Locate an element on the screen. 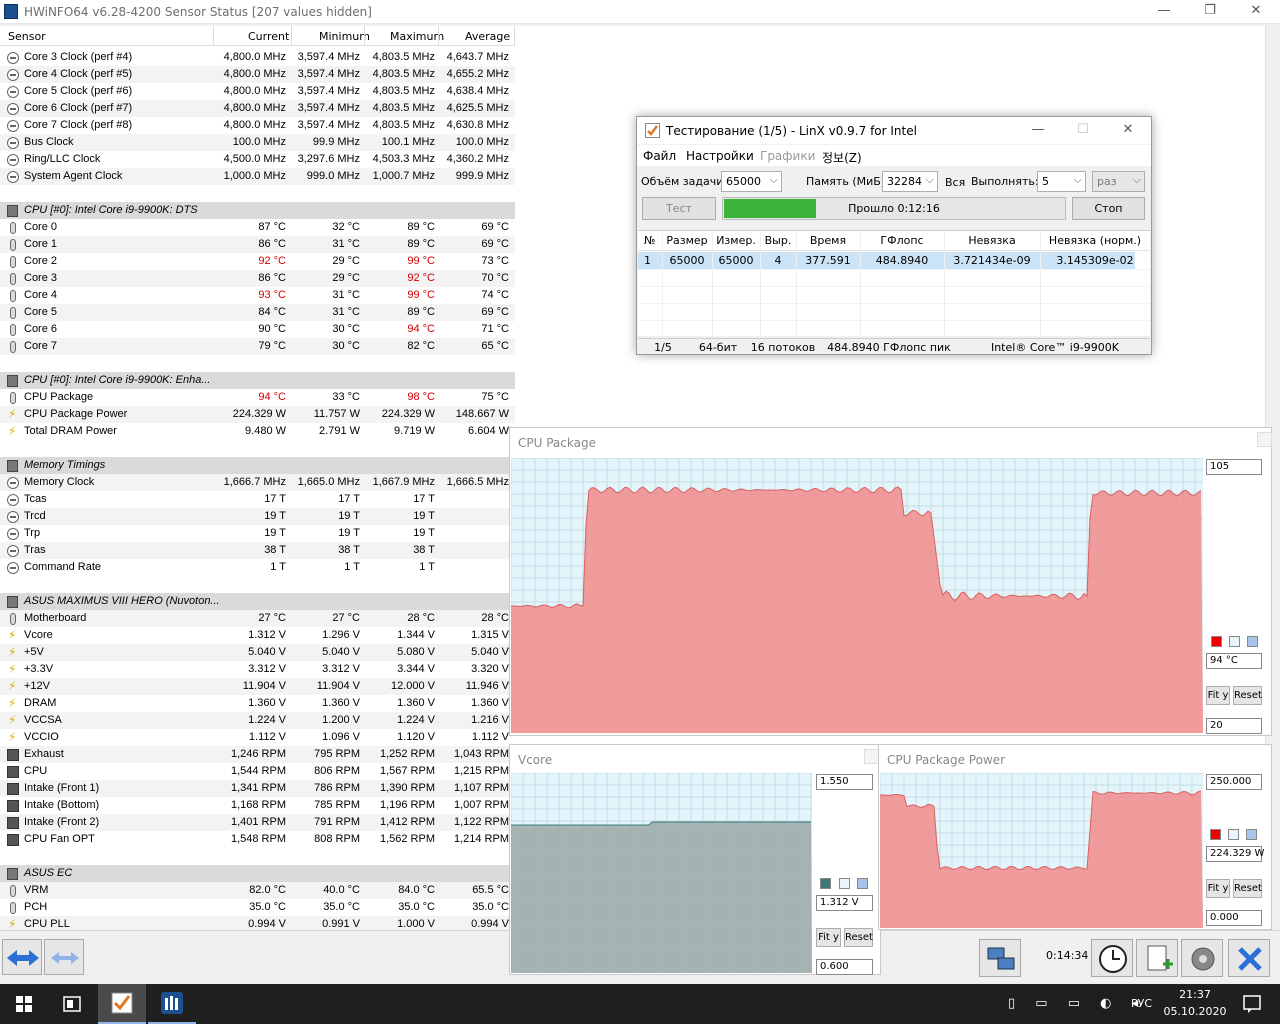 This screenshot has width=1280, height=1024. color-swatch-teal is located at coordinates (825, 883).